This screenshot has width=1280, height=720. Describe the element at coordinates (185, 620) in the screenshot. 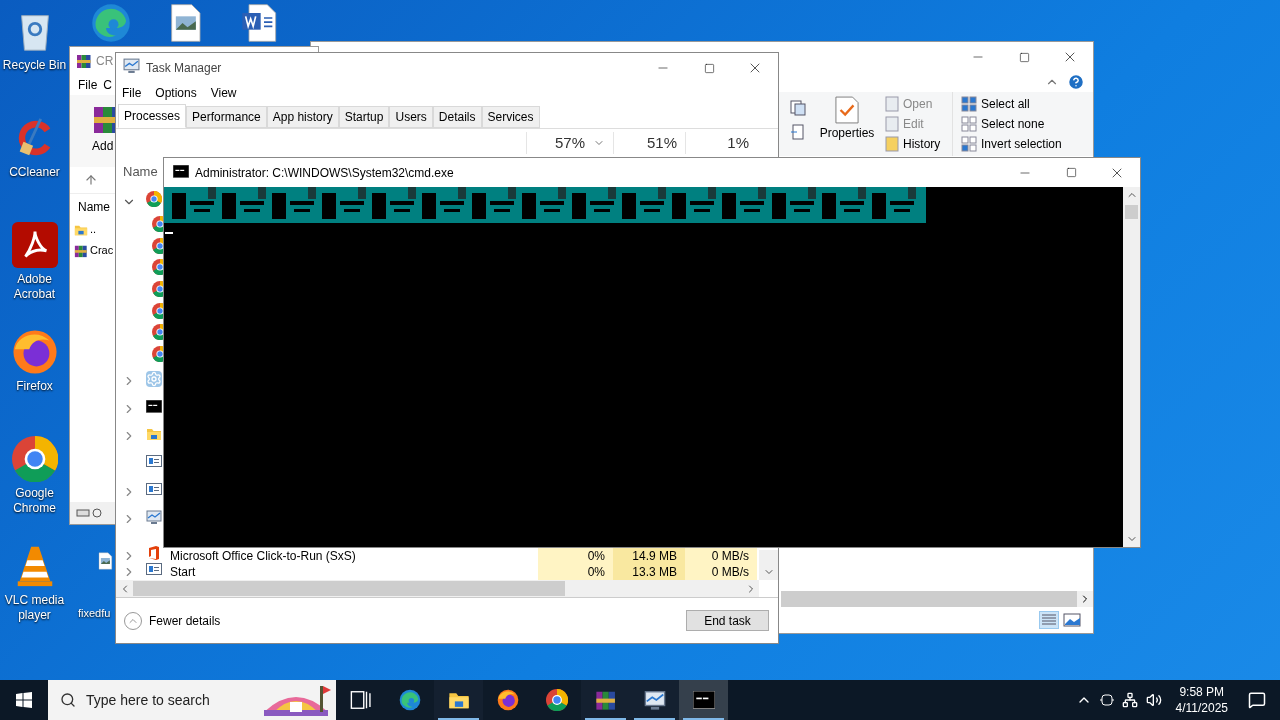

I see `fewer-details-button: Fewer details` at that location.